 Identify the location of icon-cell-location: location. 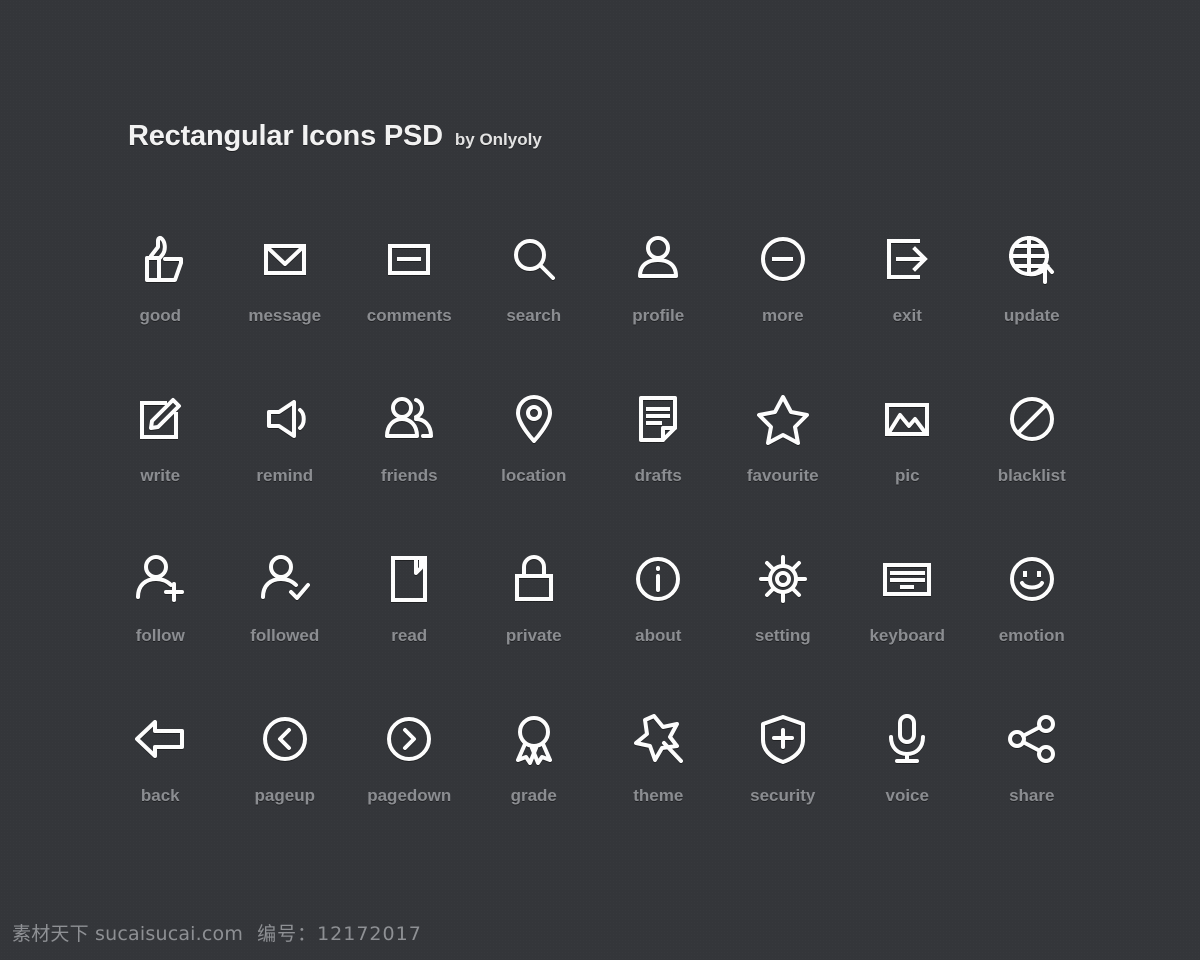
(534, 468).